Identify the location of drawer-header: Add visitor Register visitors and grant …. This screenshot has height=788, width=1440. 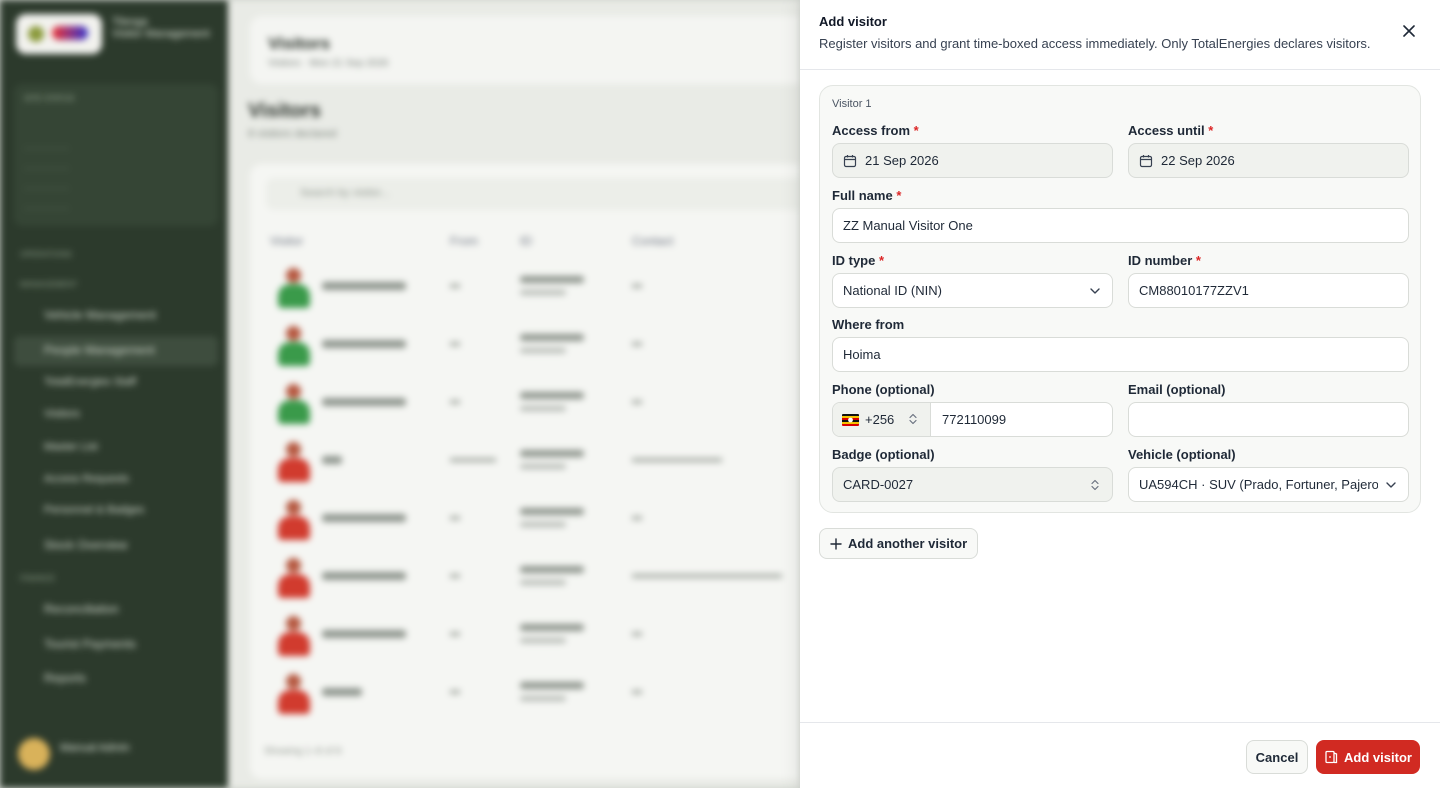
(1120, 35).